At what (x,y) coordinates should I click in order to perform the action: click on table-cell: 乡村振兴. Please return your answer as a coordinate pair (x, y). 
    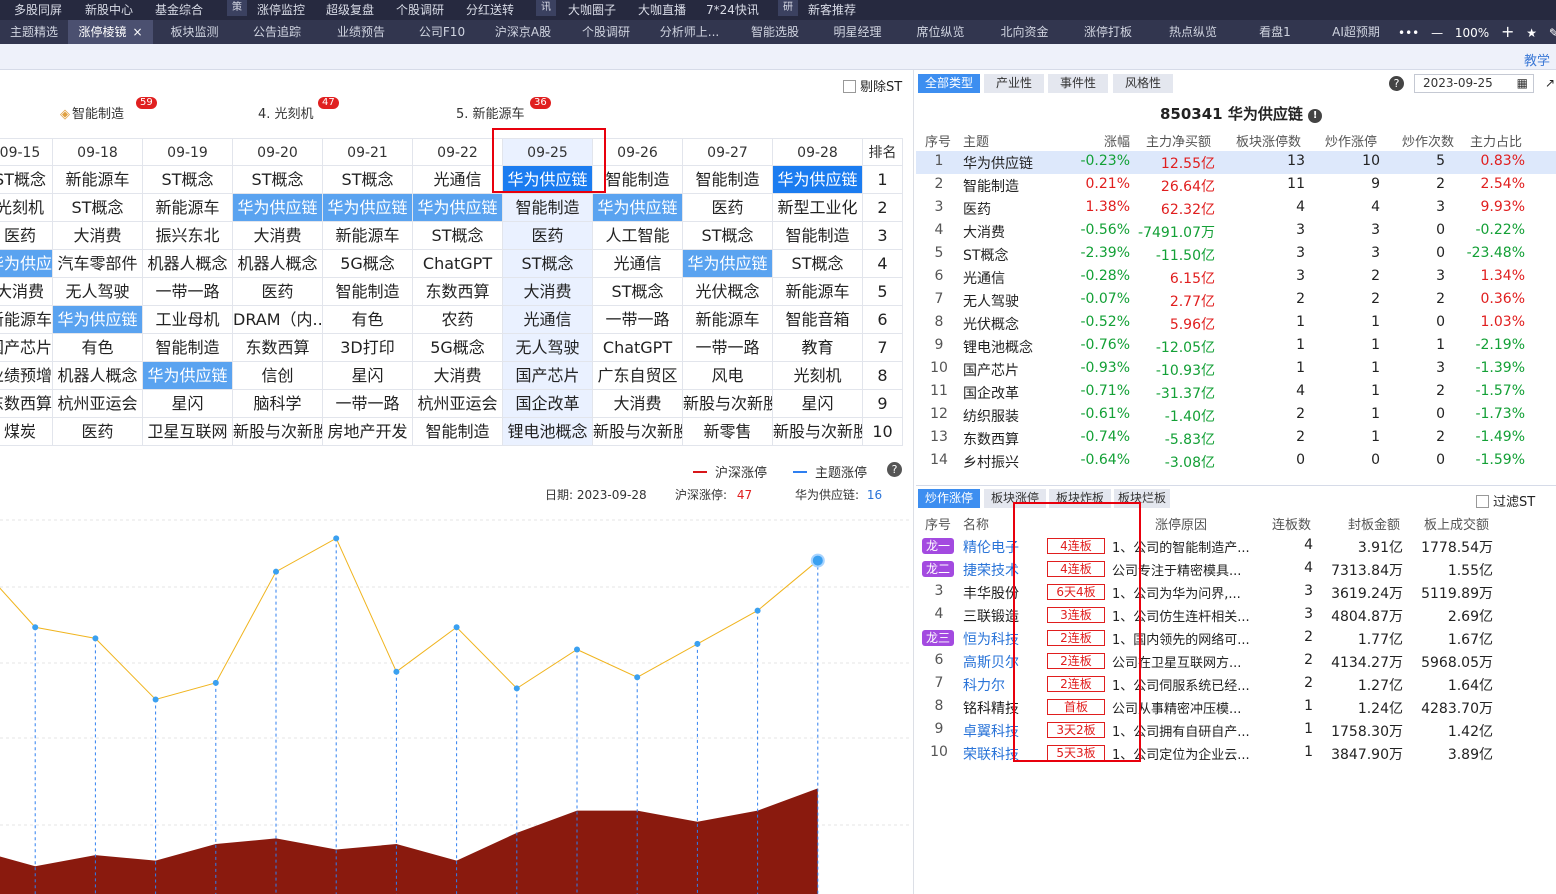
    Looking at the image, I should click on (991, 462).